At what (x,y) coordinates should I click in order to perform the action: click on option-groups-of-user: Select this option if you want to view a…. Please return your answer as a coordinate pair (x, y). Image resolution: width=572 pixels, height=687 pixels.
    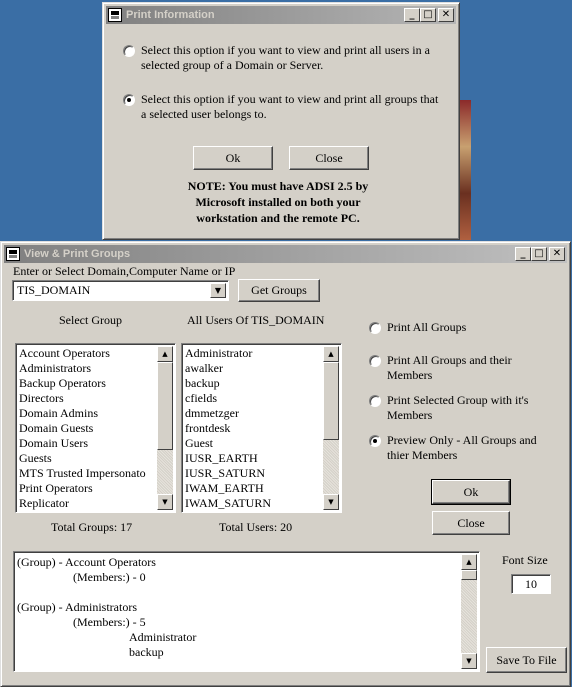
    Looking at the image, I should click on (283, 107).